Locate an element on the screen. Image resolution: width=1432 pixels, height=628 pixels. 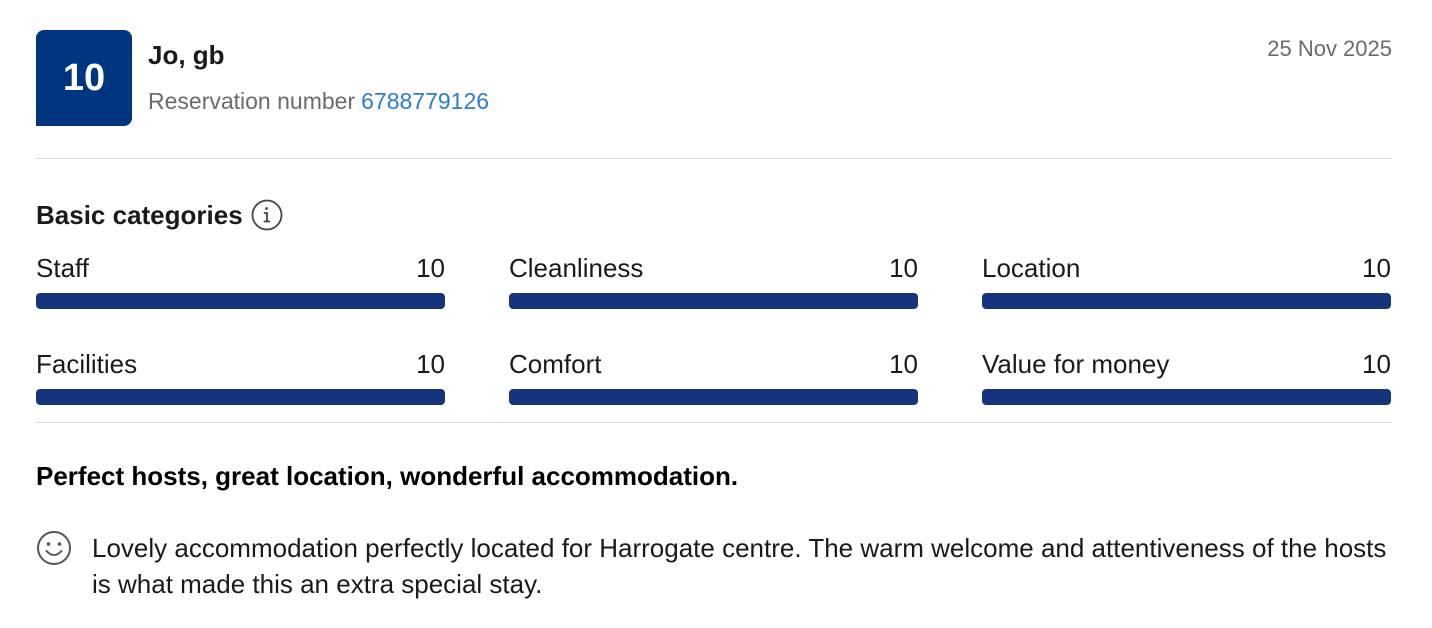
category-label: Facilities is located at coordinates (87, 364).